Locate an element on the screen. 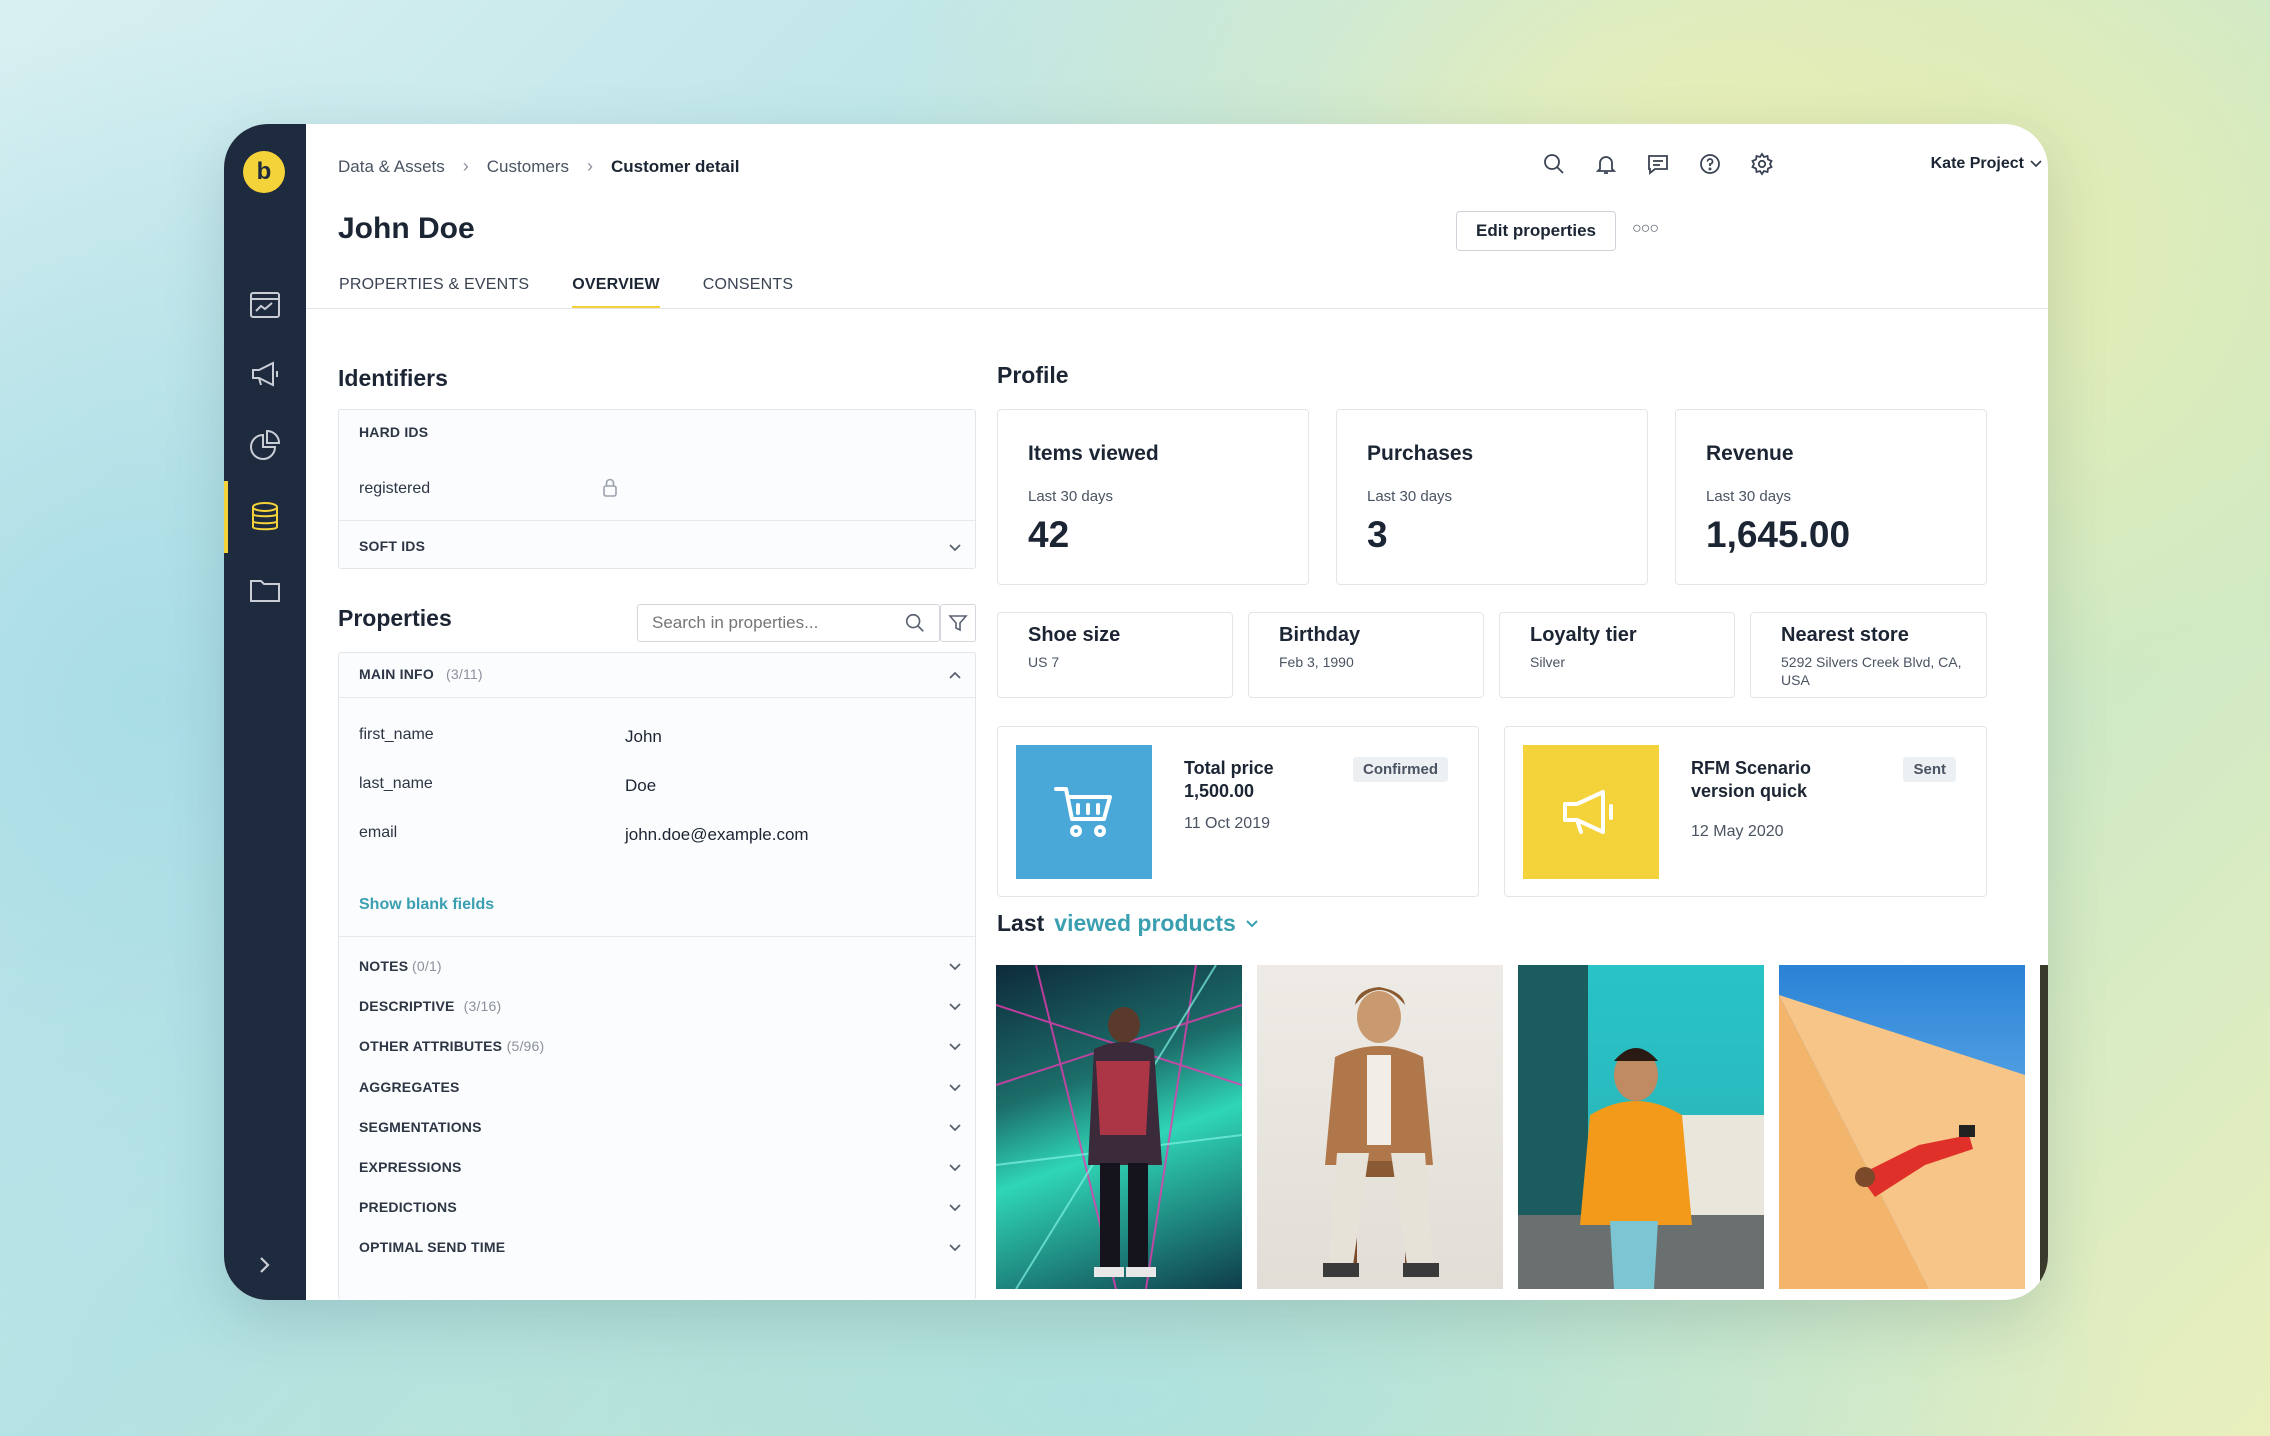  project-switcher: Kate Project is located at coordinates (1986, 164).